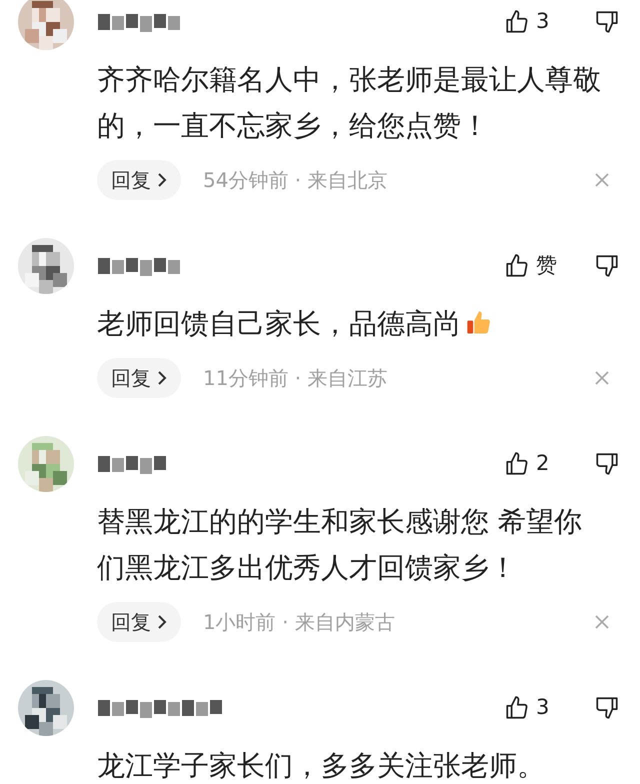 The height and width of the screenshot is (784, 640). I want to click on like-count: 2, so click(543, 464).